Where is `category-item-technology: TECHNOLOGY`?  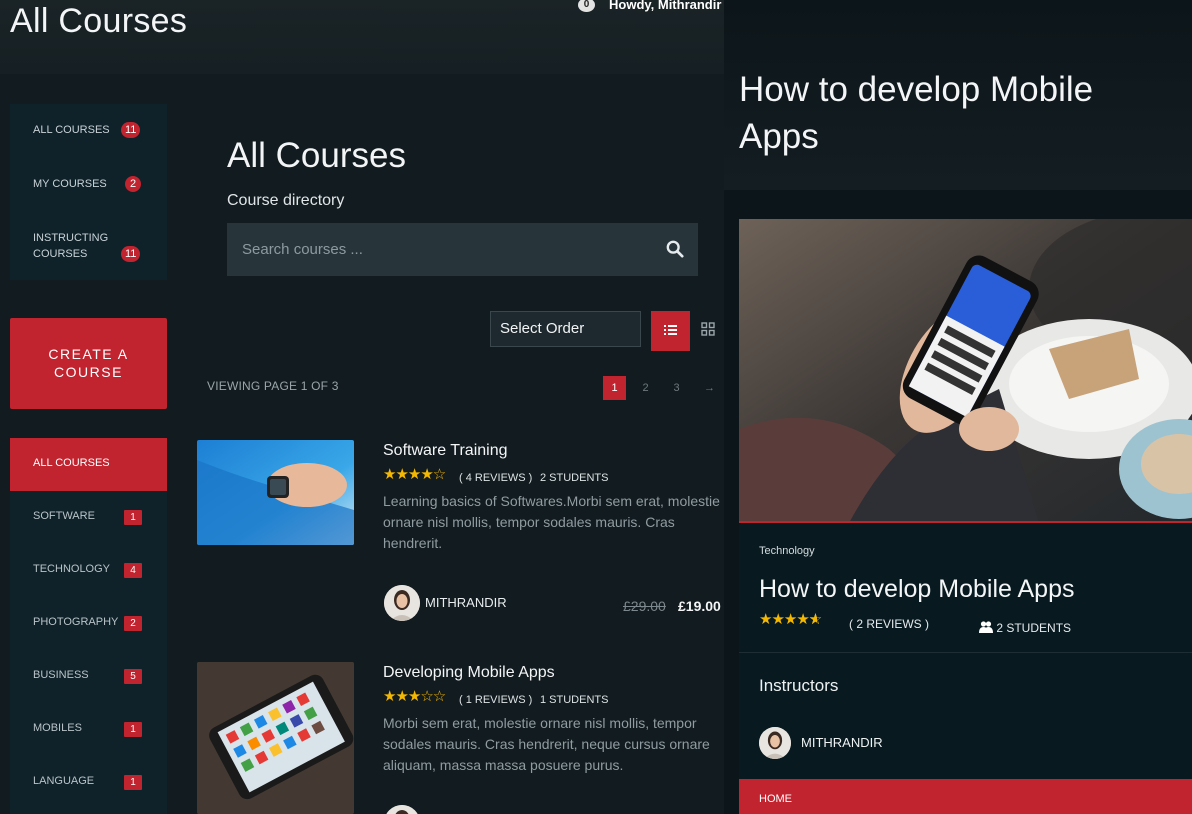 category-item-technology: TECHNOLOGY is located at coordinates (71, 569).